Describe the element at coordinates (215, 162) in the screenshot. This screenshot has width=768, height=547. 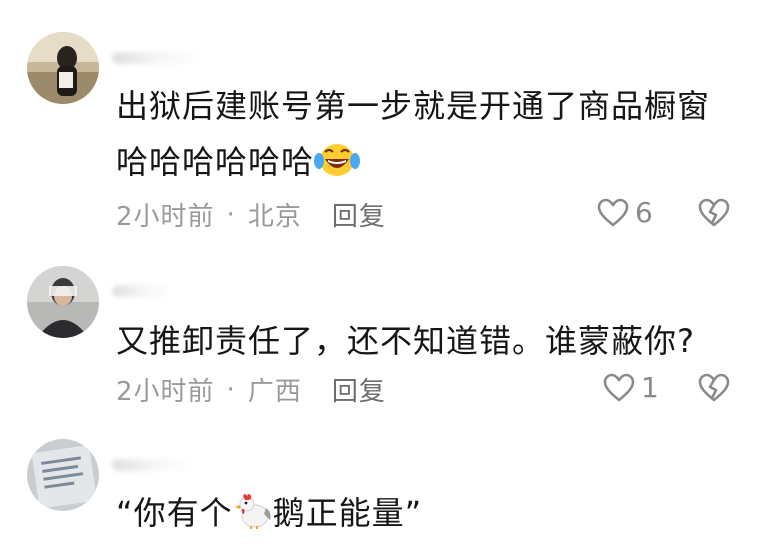
I see `comment-text-laugh: 哈哈哈哈哈哈` at that location.